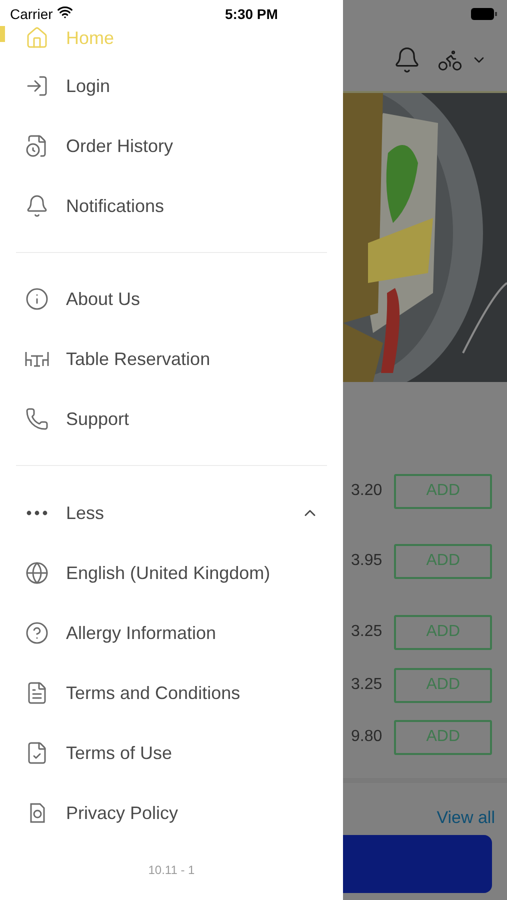  What do you see at coordinates (37, 513) in the screenshot?
I see `more-icon` at bounding box center [37, 513].